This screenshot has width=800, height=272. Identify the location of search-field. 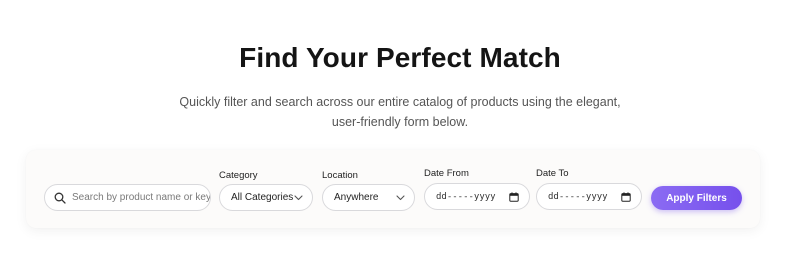
(127, 197).